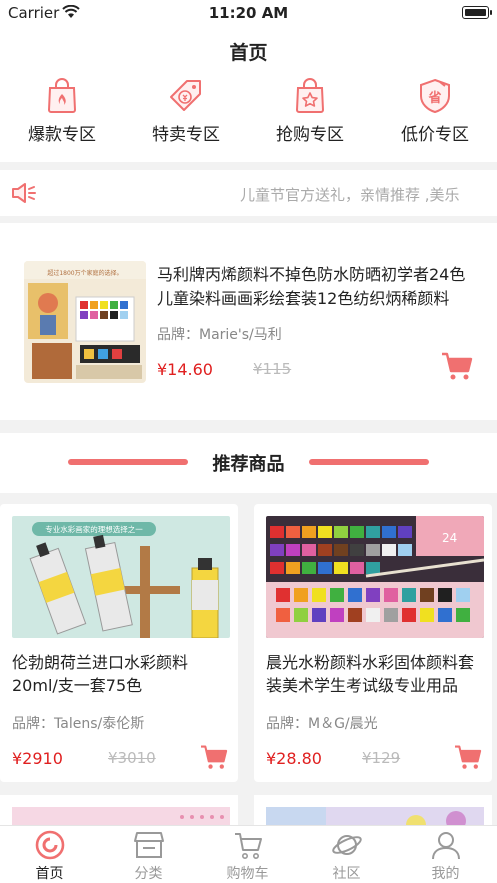  Describe the element at coordinates (370, 674) in the screenshot. I see `product-name: 晨光水粉颜料水彩固体颜料套装美术学生考试级专业用品` at that location.